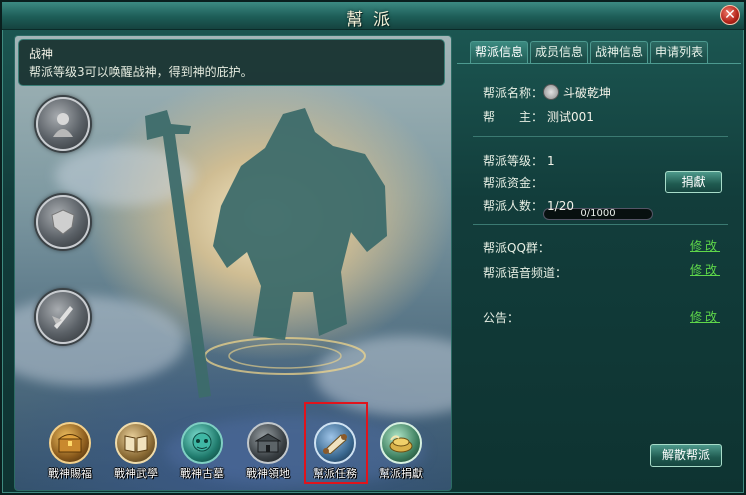 This screenshot has width=746, height=495. What do you see at coordinates (587, 93) in the screenshot?
I see `guild-name-value: 斗破乾坤` at bounding box center [587, 93].